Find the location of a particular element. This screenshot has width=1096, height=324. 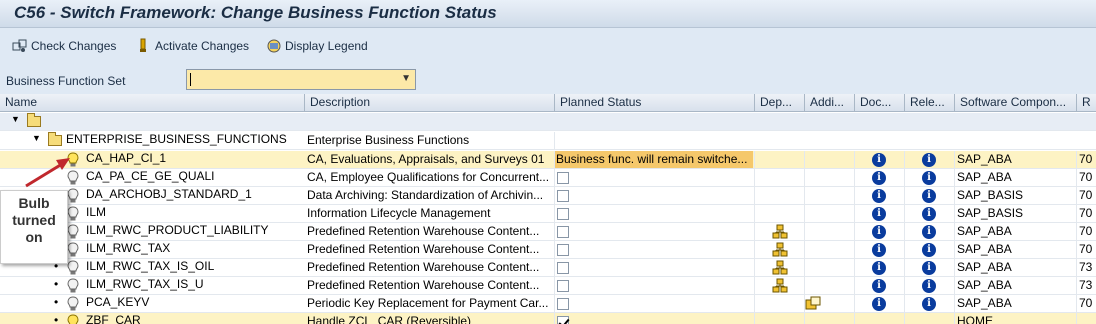

callout-line-1: Bulb is located at coordinates (34, 203).